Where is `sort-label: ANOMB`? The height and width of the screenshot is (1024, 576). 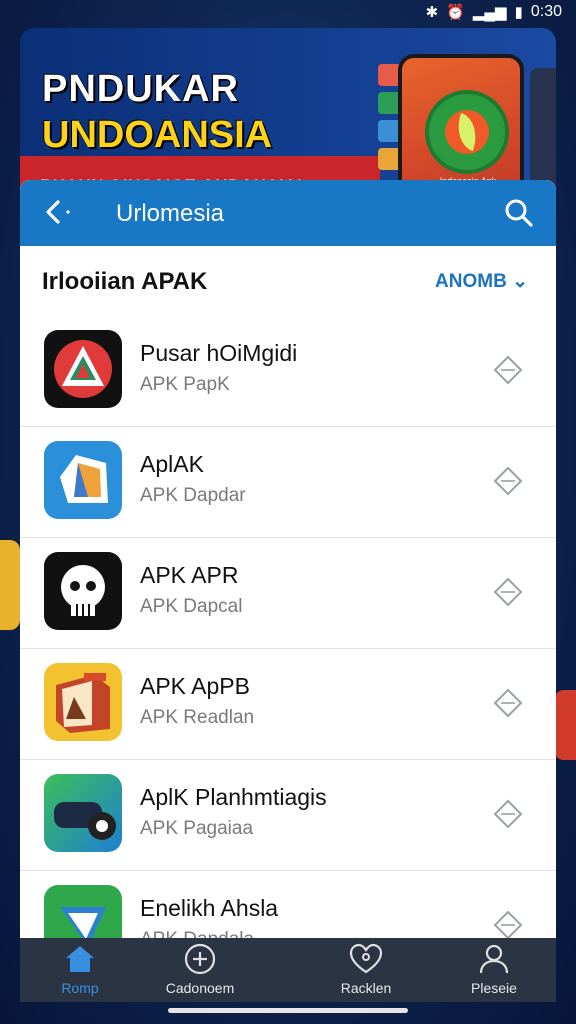
sort-label: ANOMB is located at coordinates (471, 281).